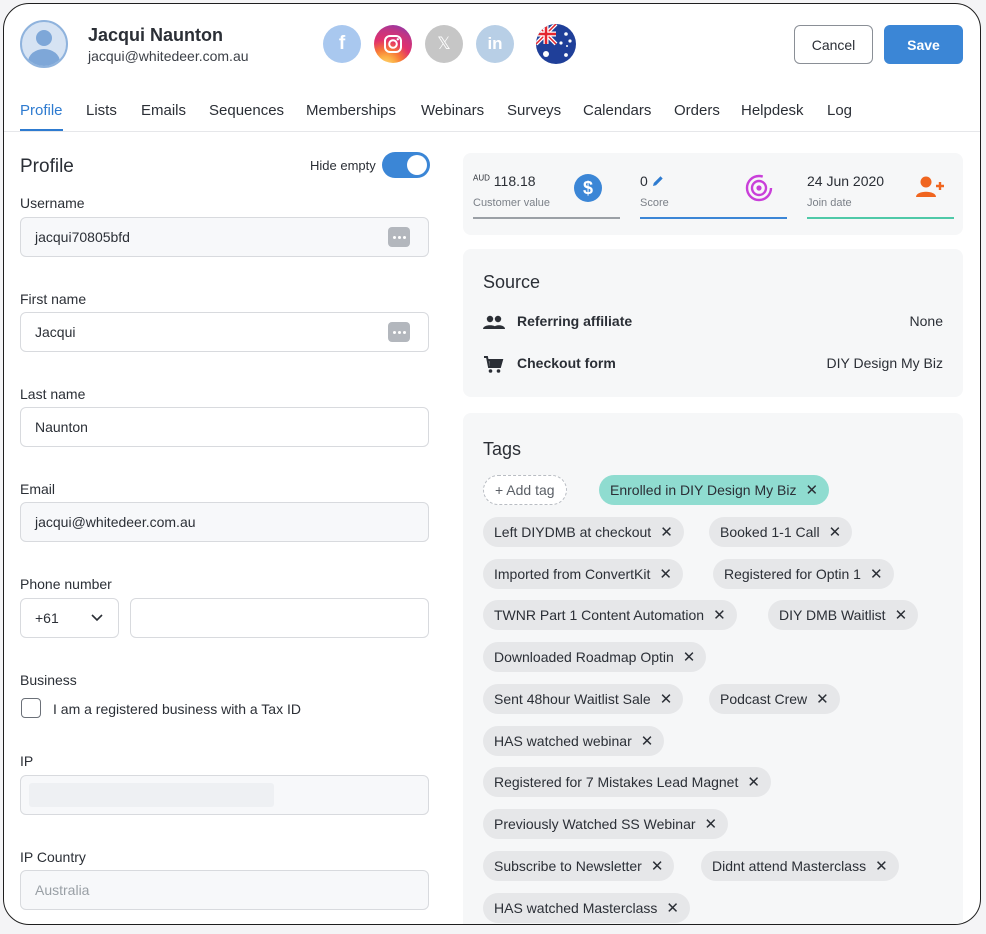 The height and width of the screenshot is (934, 986). Describe the element at coordinates (586, 908) in the screenshot. I see `tag-chip: HAS watched Masterclass ✕` at that location.